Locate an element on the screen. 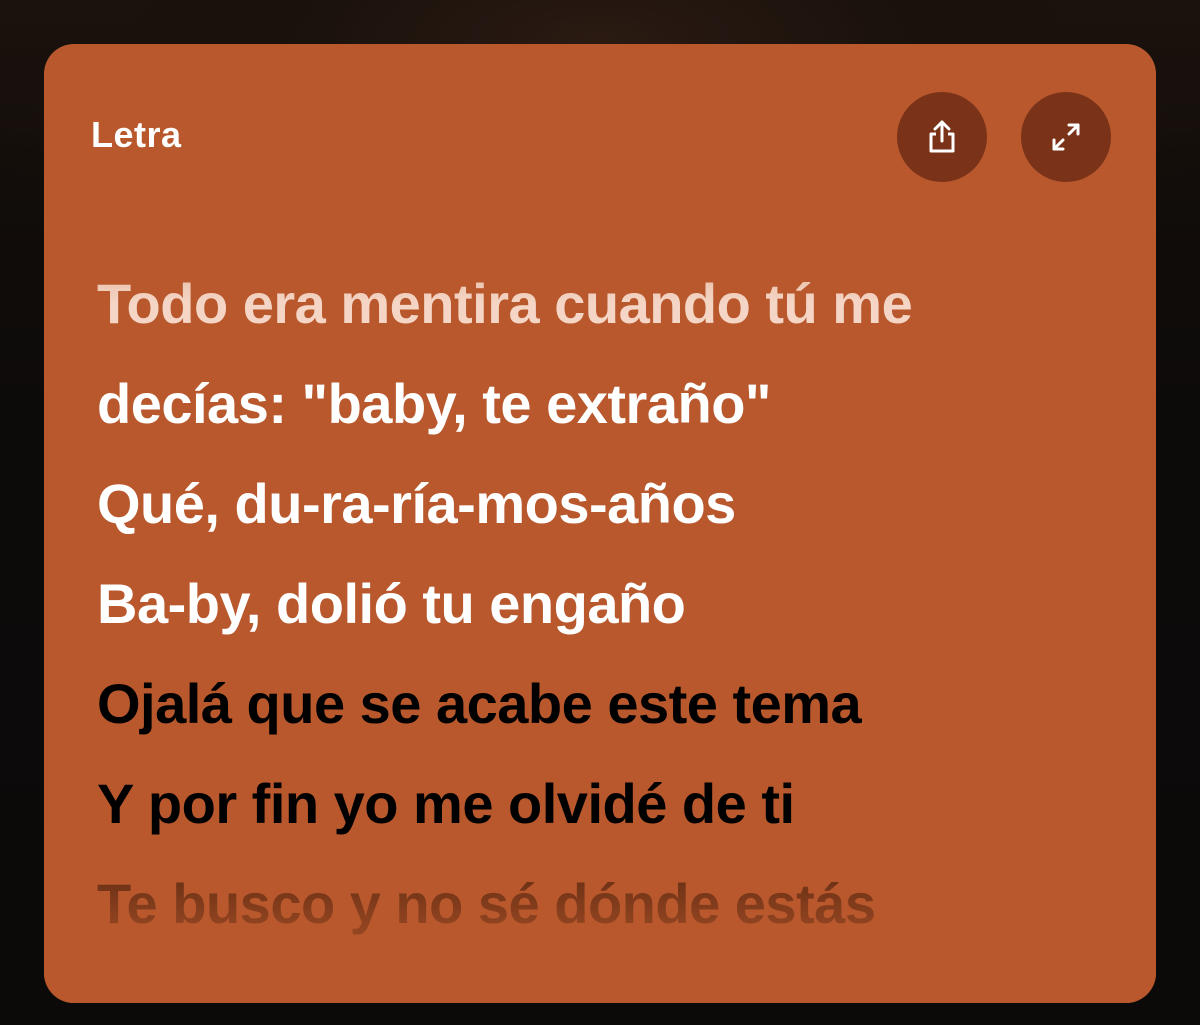  lyric-line-past: Ba-by, dolió tu engaño is located at coordinates (607, 604).